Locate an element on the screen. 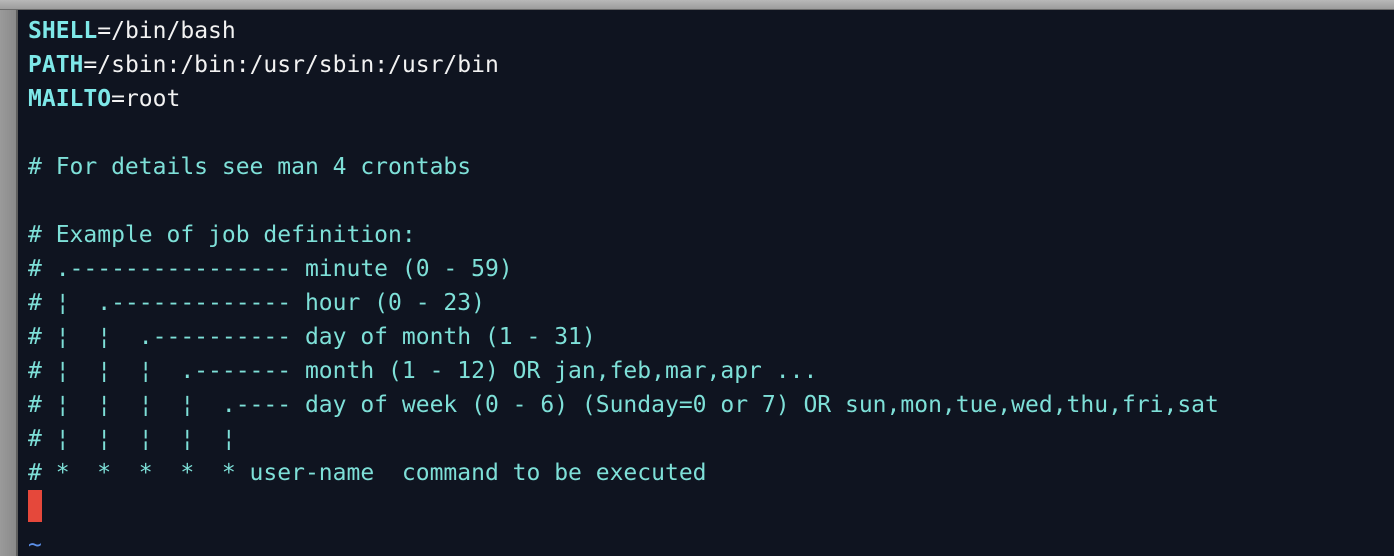 The width and height of the screenshot is (1394, 556). variable-value: /bin/bash is located at coordinates (173, 31).